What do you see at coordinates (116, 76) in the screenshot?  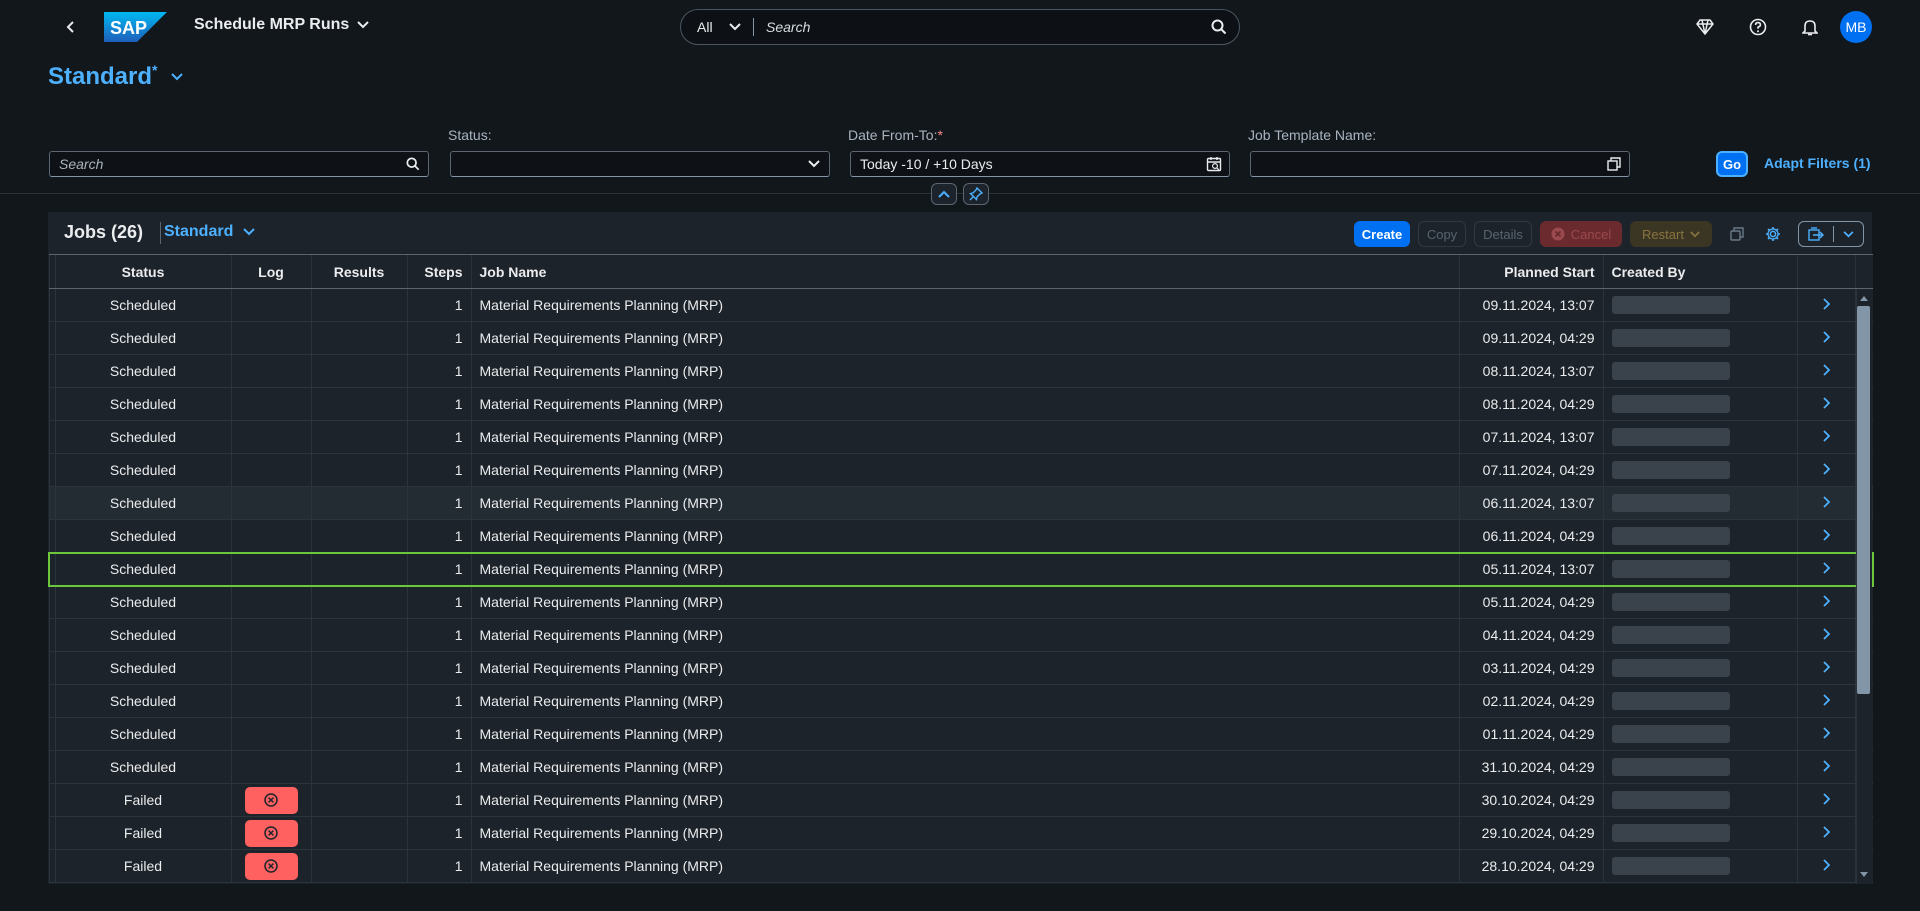 I see `variant-management: Standard*` at bounding box center [116, 76].